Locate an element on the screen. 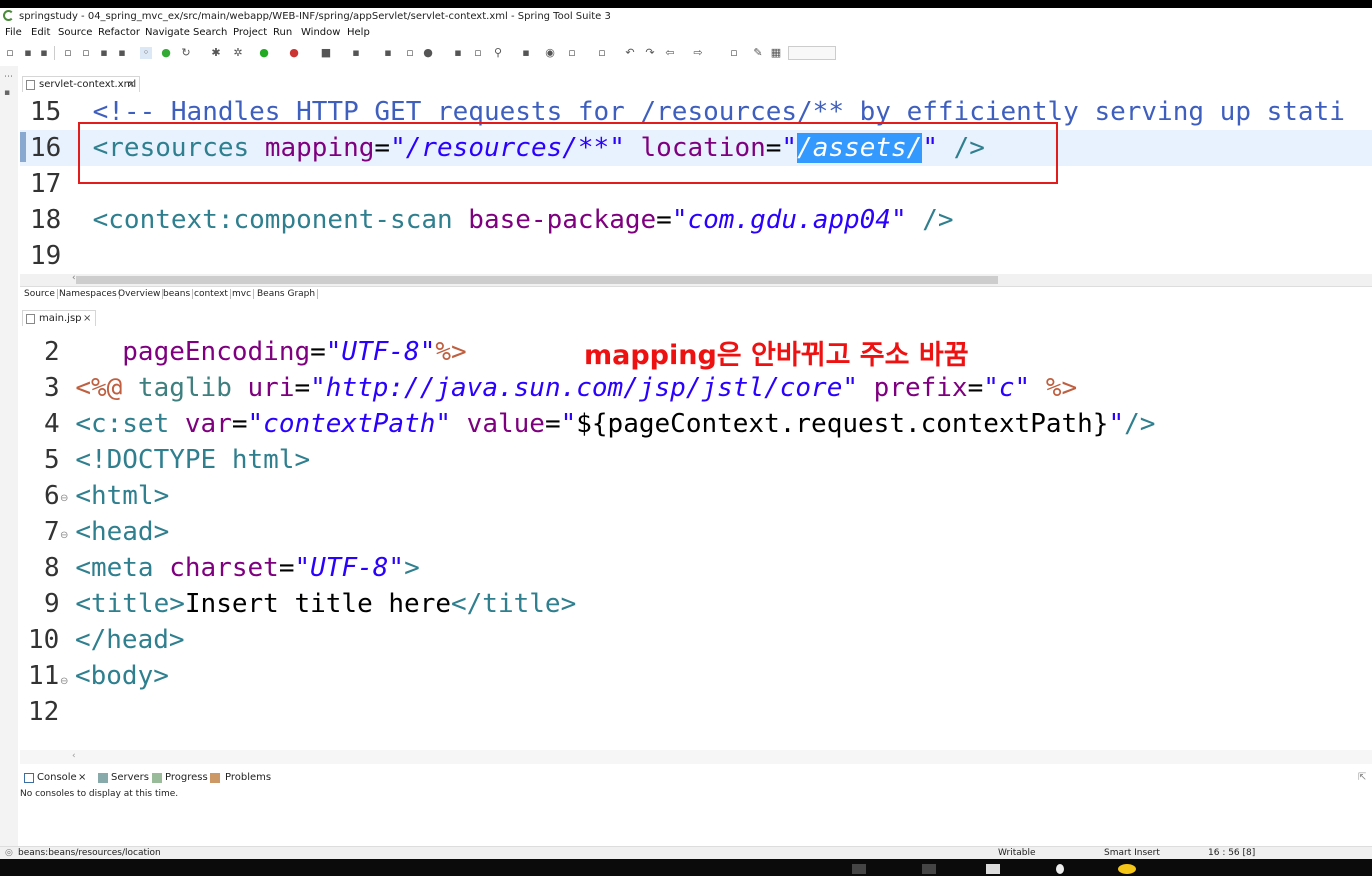  save-icon: ▪ is located at coordinates (28, 53).